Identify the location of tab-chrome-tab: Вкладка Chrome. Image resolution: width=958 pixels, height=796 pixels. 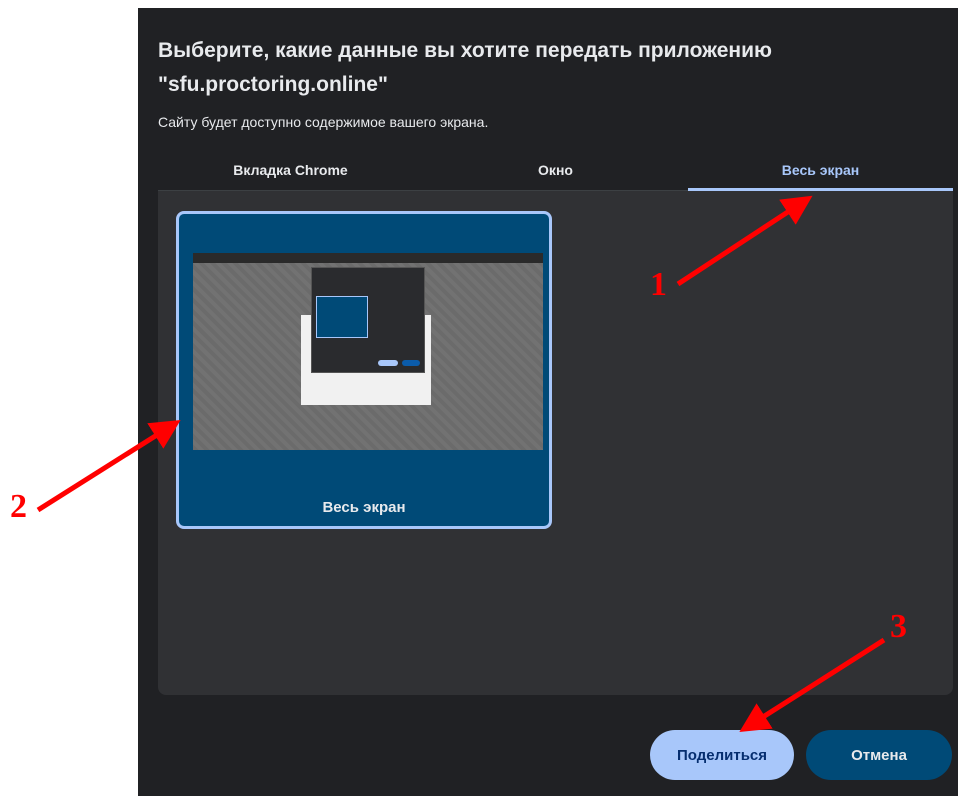
(290, 173).